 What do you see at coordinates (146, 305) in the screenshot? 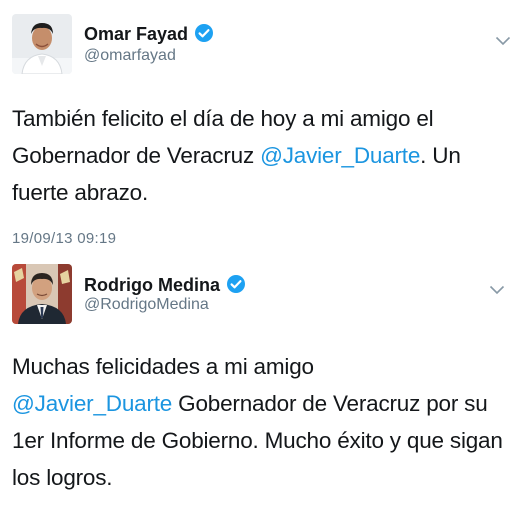
I see `author-handle: @RodrigoMedina` at bounding box center [146, 305].